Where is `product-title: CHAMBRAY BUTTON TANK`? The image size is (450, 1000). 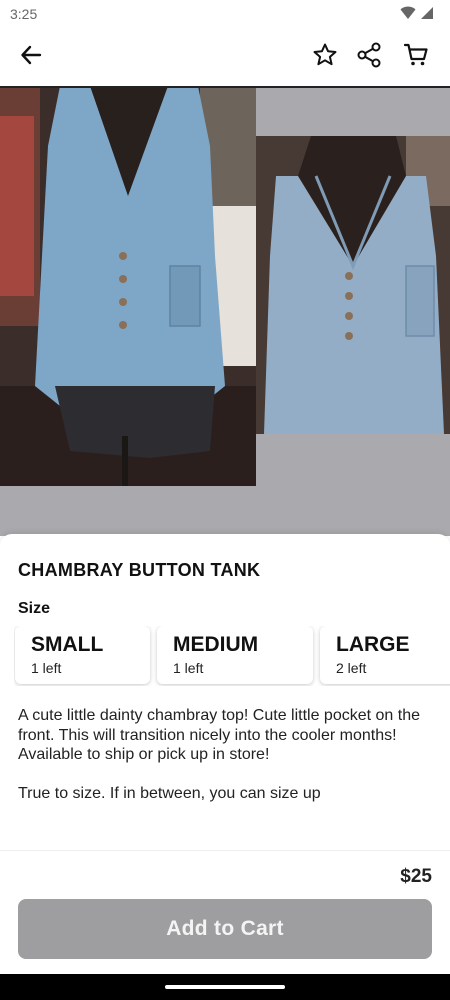
product-title: CHAMBRAY BUTTON TANK is located at coordinates (139, 570).